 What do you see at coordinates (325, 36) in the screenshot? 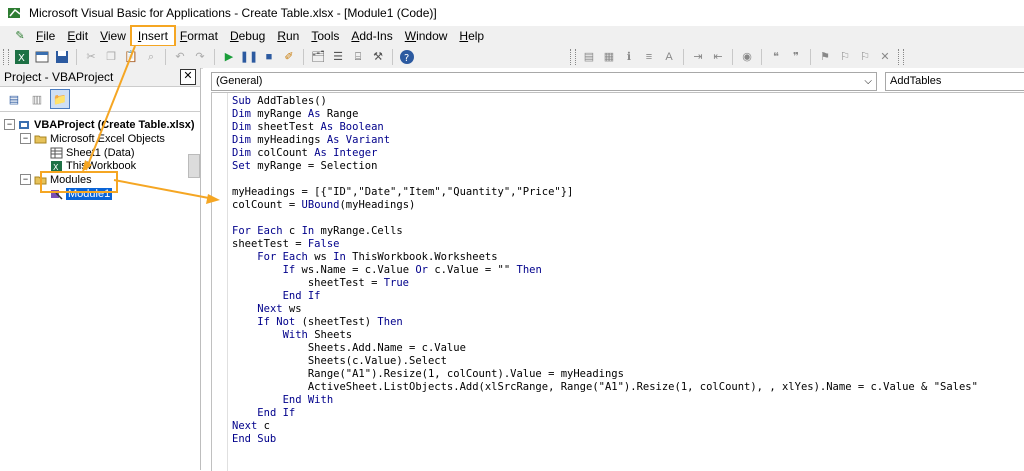
I see `menu-item-tools: Tools` at bounding box center [325, 36].